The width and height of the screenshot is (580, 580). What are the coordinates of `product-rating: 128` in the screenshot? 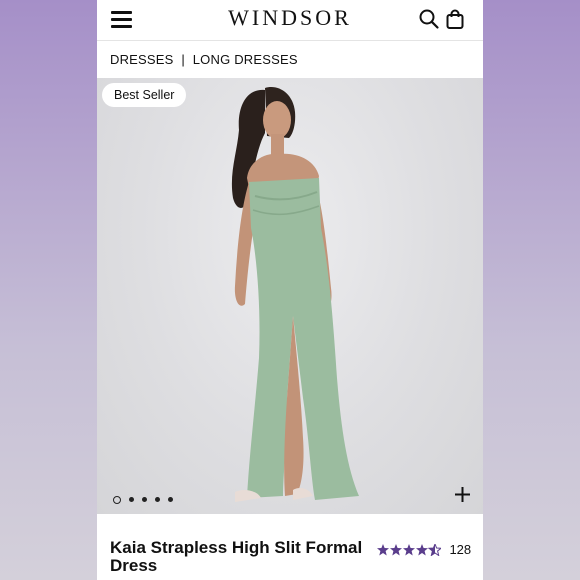 It's located at (424, 549).